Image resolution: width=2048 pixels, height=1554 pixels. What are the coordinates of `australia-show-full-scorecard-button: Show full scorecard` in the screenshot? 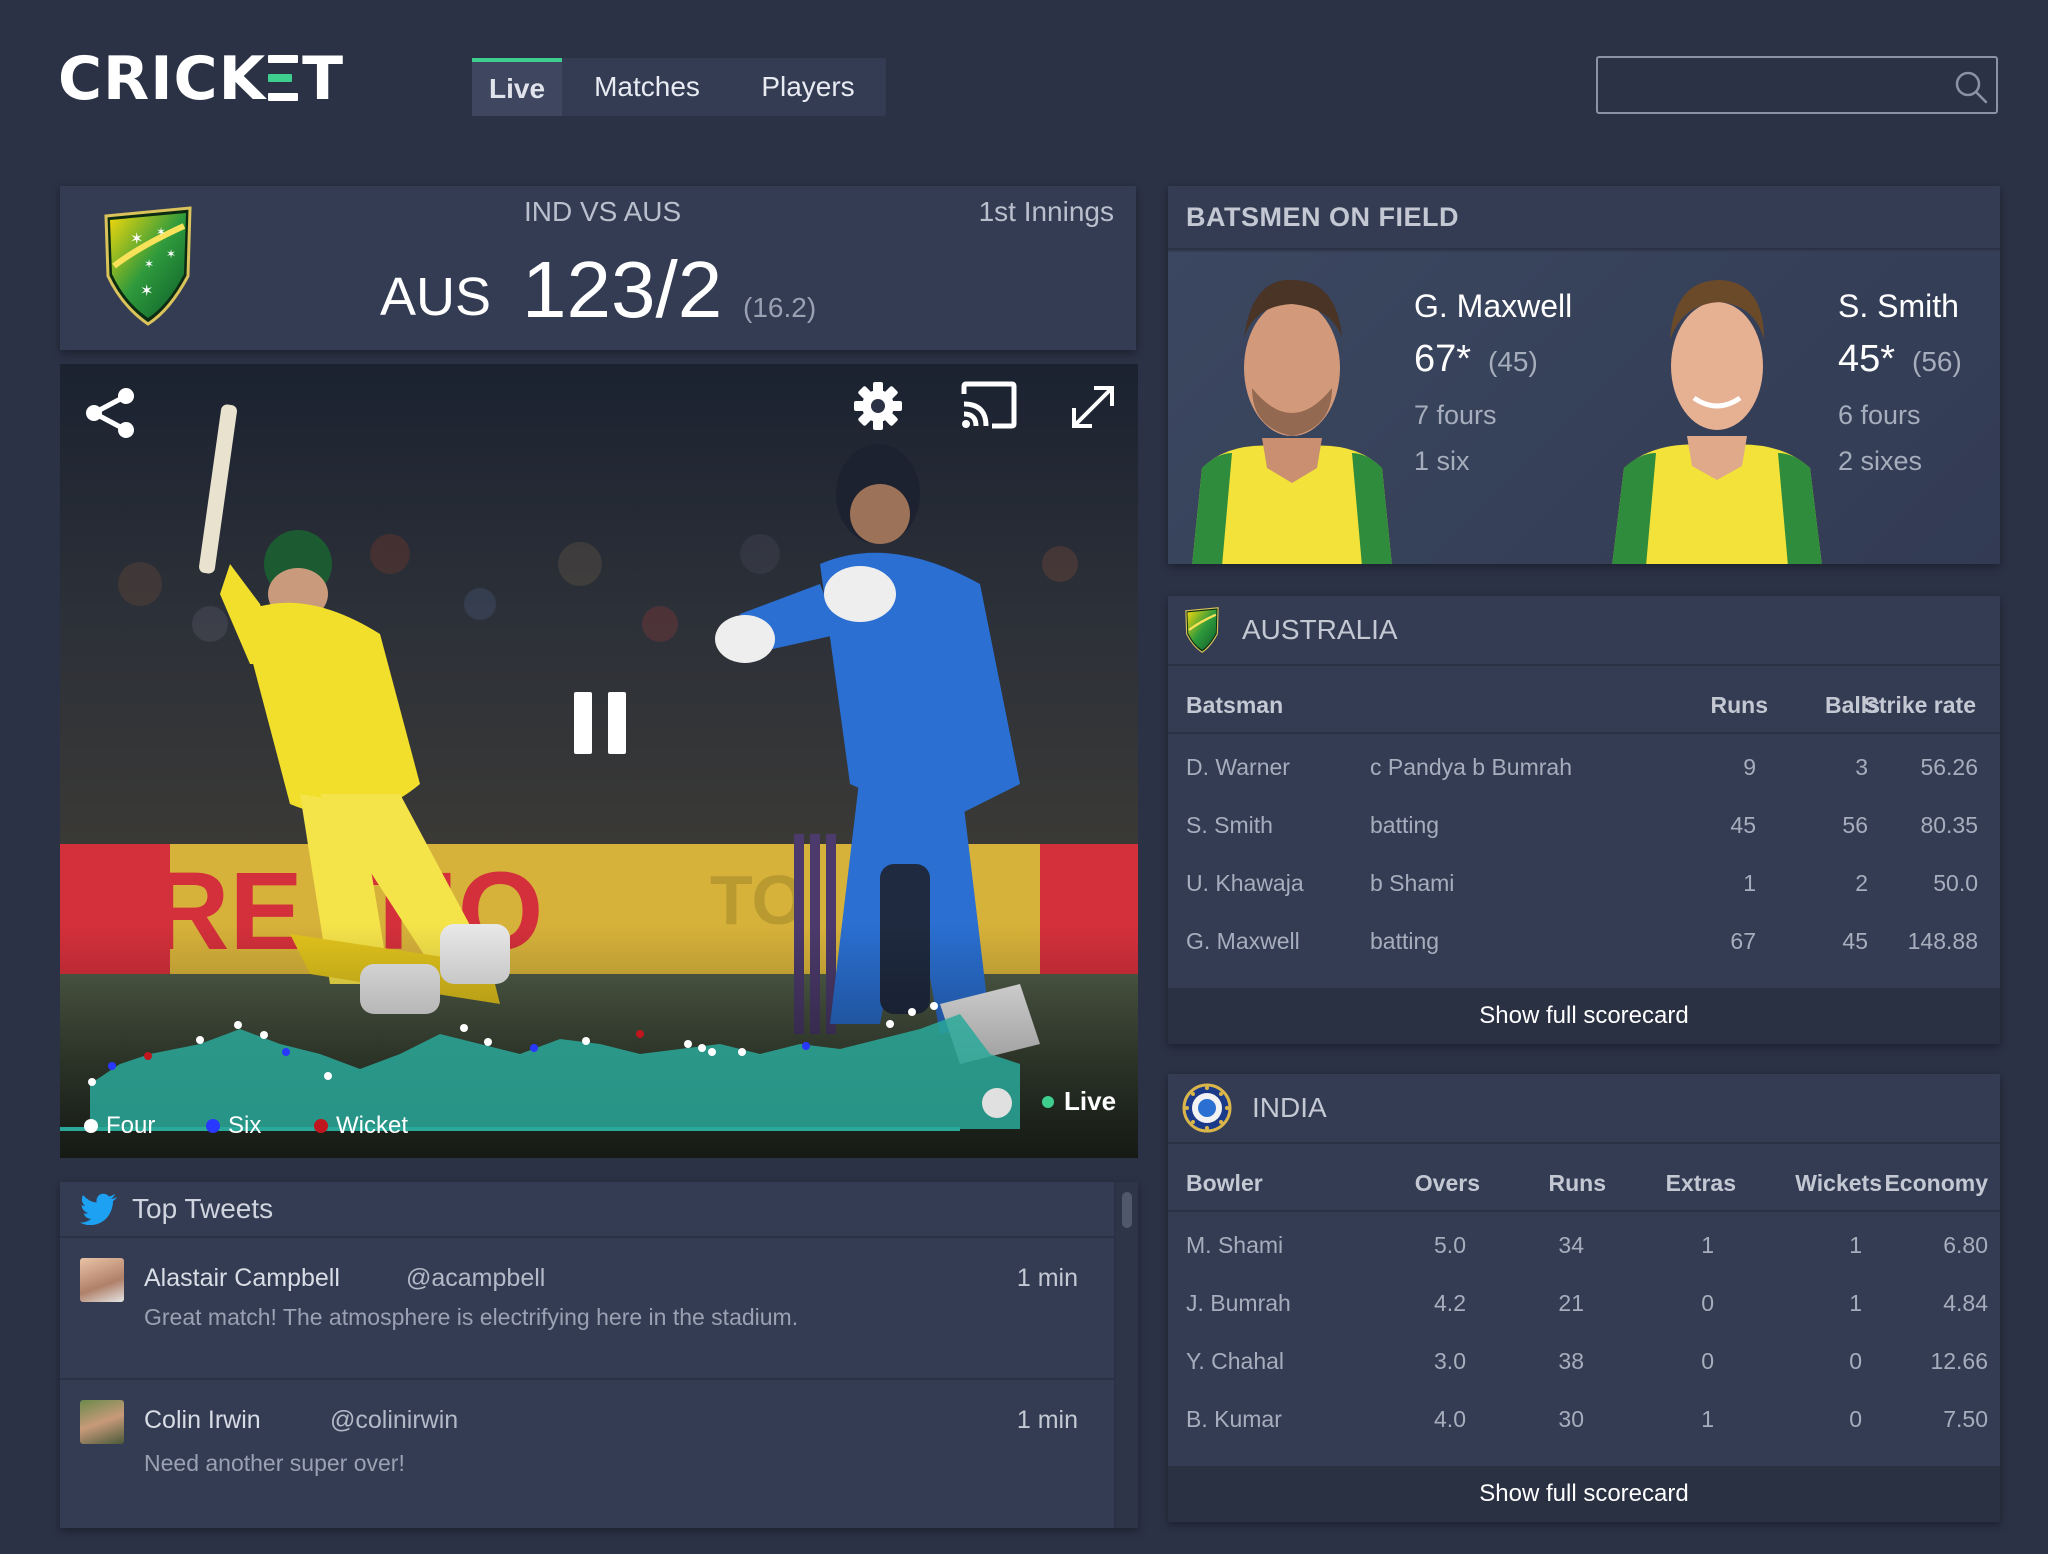 It's located at (1584, 1016).